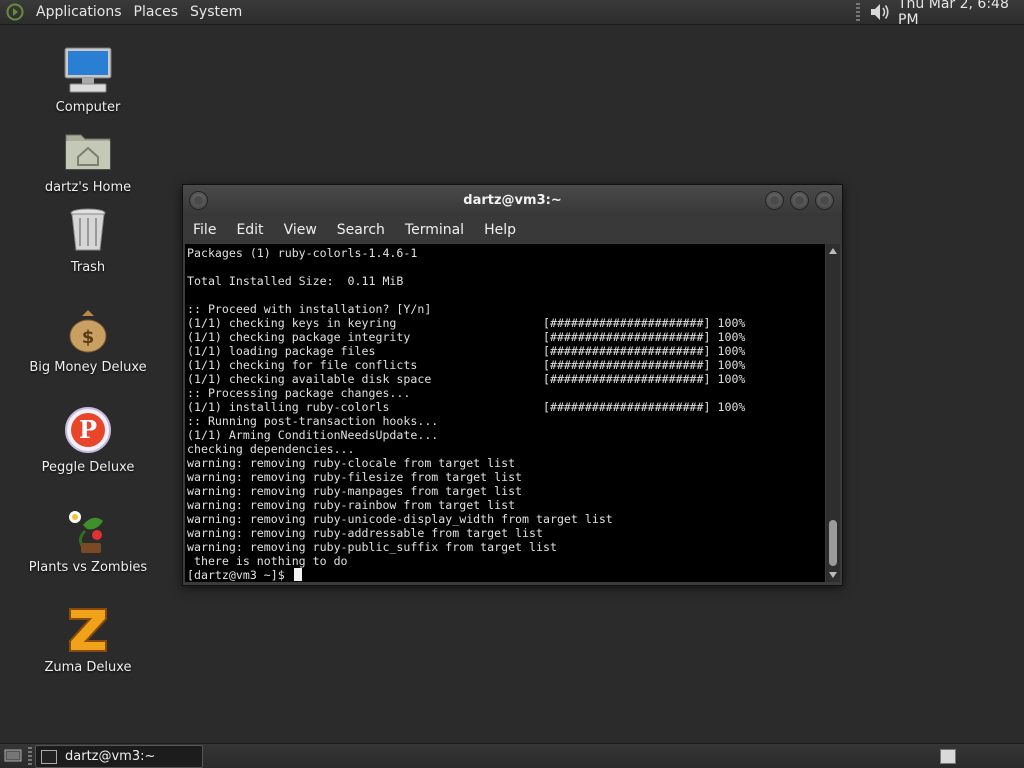 Image resolution: width=1024 pixels, height=768 pixels. Describe the element at coordinates (249, 230) in the screenshot. I see `menu-edit: Edit` at that location.